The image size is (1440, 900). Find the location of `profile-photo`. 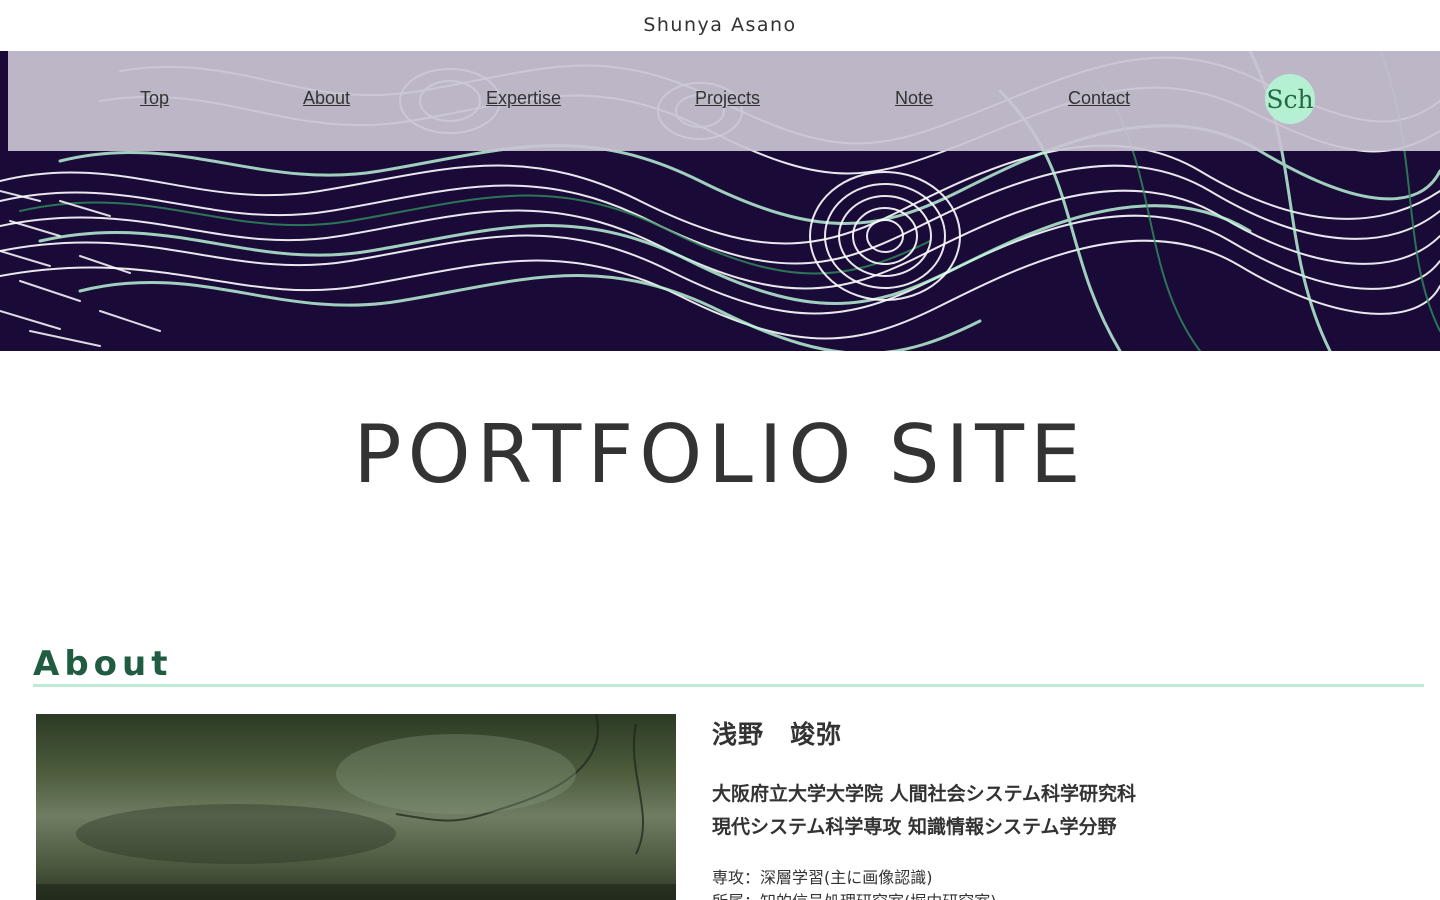

profile-photo is located at coordinates (356, 807).